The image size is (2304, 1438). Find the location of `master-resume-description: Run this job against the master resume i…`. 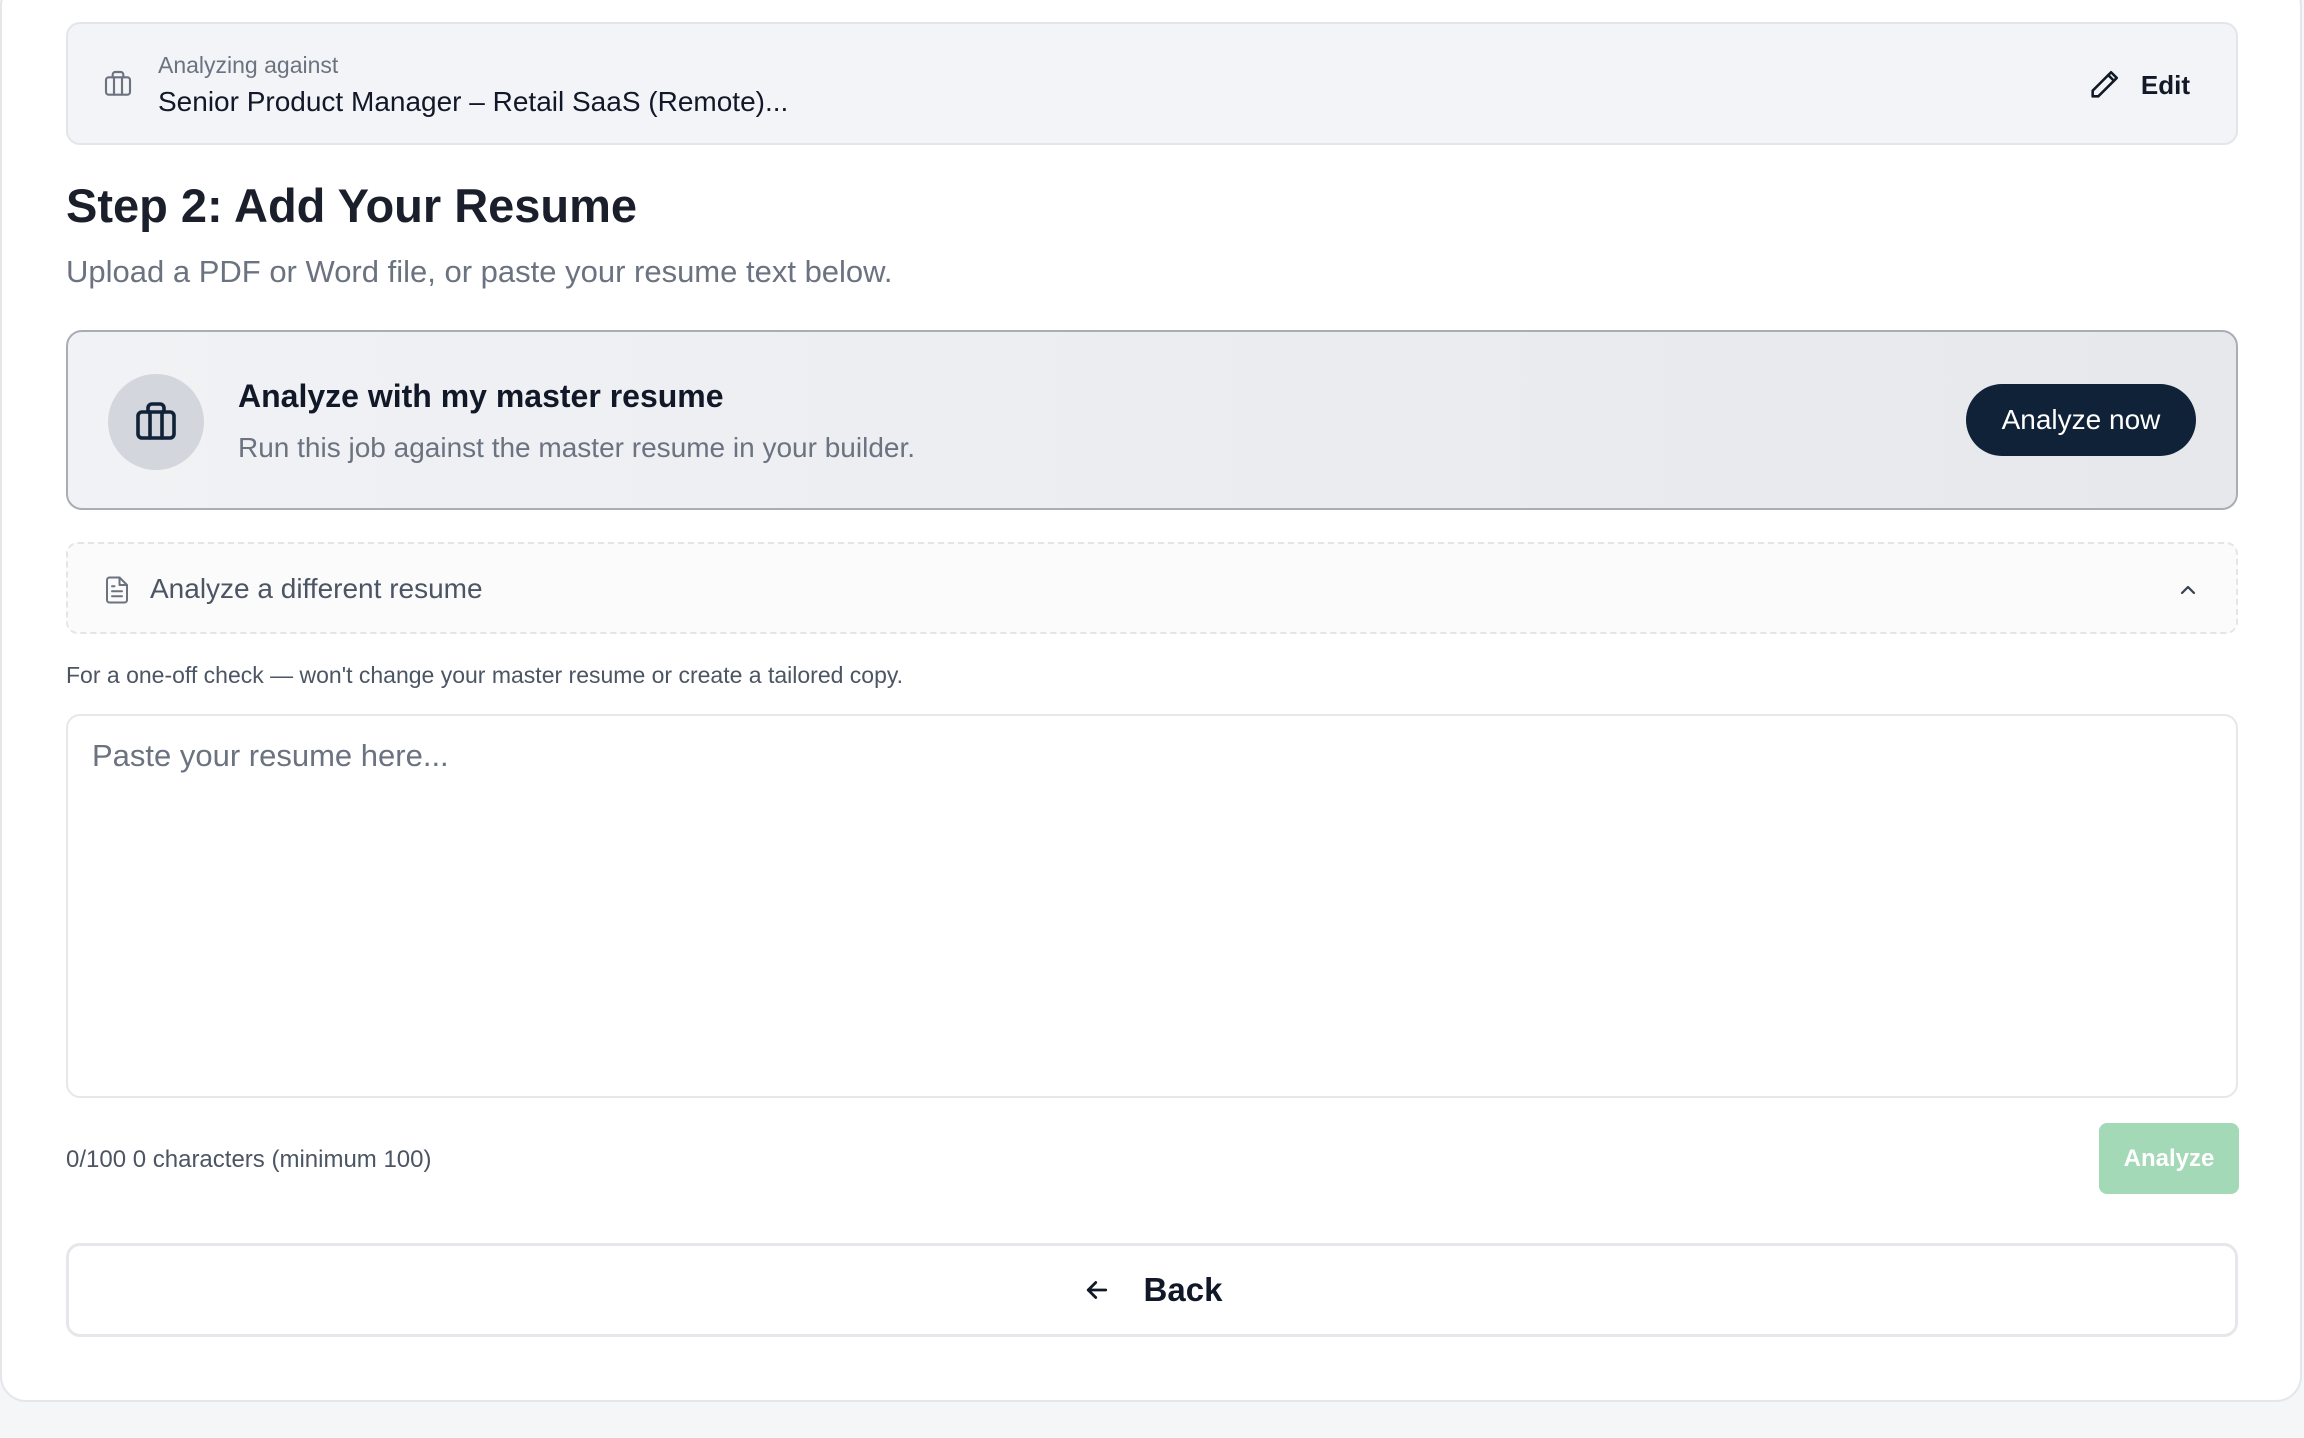

master-resume-description: Run this job against the master resume i… is located at coordinates (577, 447).